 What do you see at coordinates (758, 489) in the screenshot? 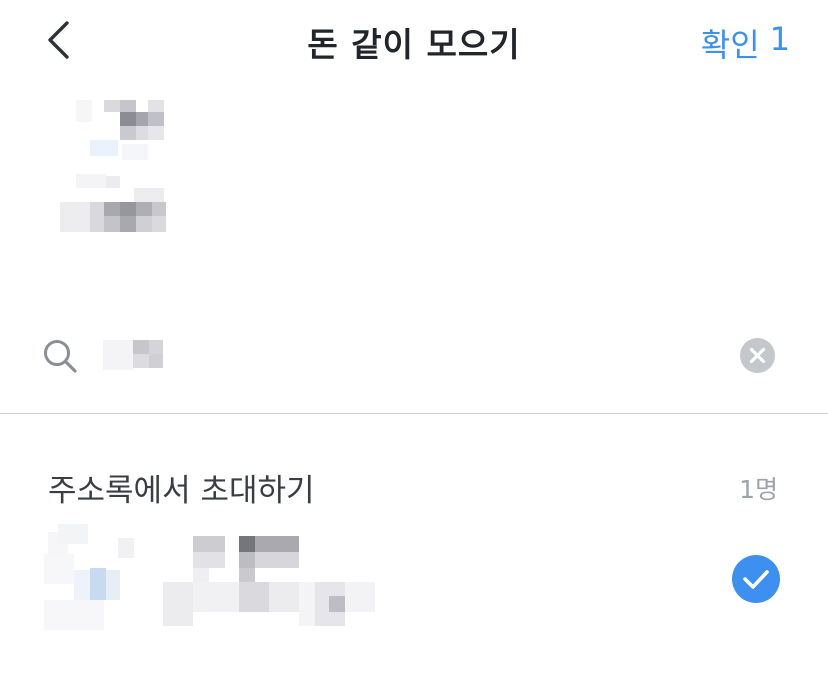
I see `section-count: 1명` at bounding box center [758, 489].